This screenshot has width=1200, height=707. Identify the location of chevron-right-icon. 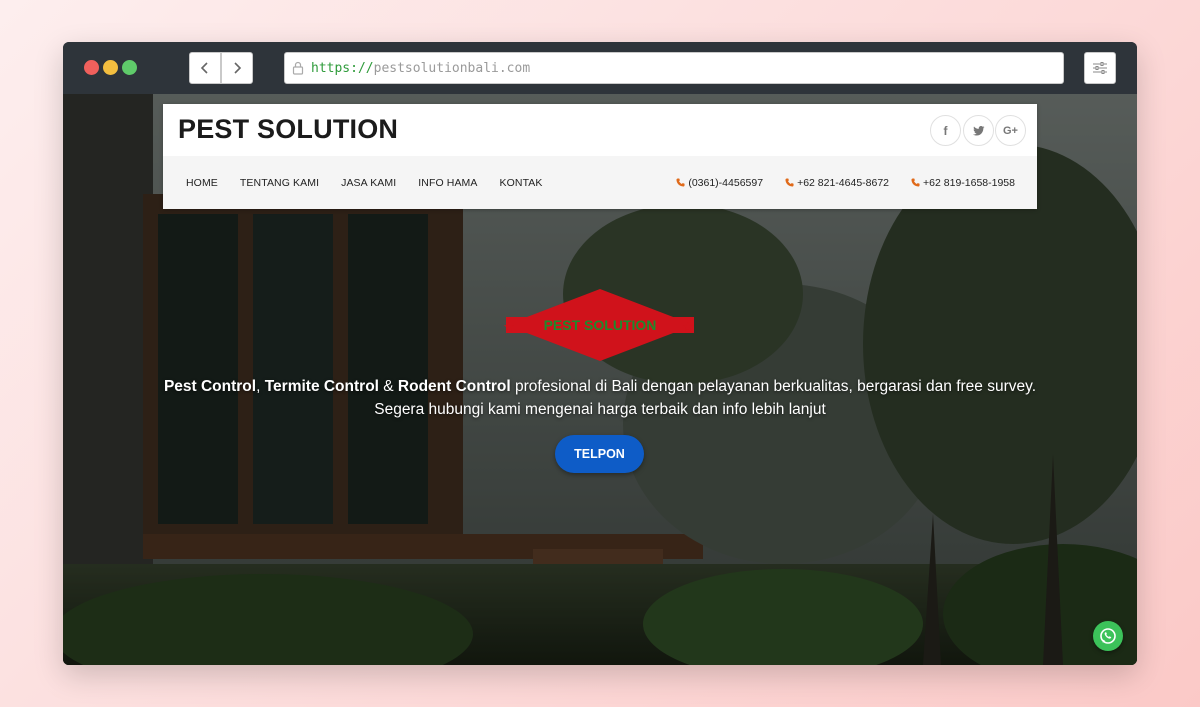
(238, 68).